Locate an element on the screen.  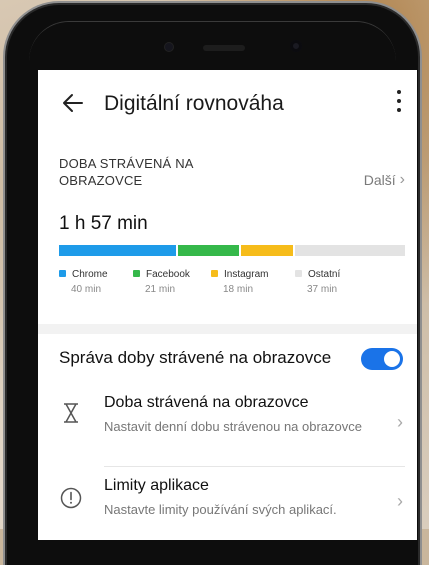
usage-segment-ostatní is located at coordinates (349, 250).